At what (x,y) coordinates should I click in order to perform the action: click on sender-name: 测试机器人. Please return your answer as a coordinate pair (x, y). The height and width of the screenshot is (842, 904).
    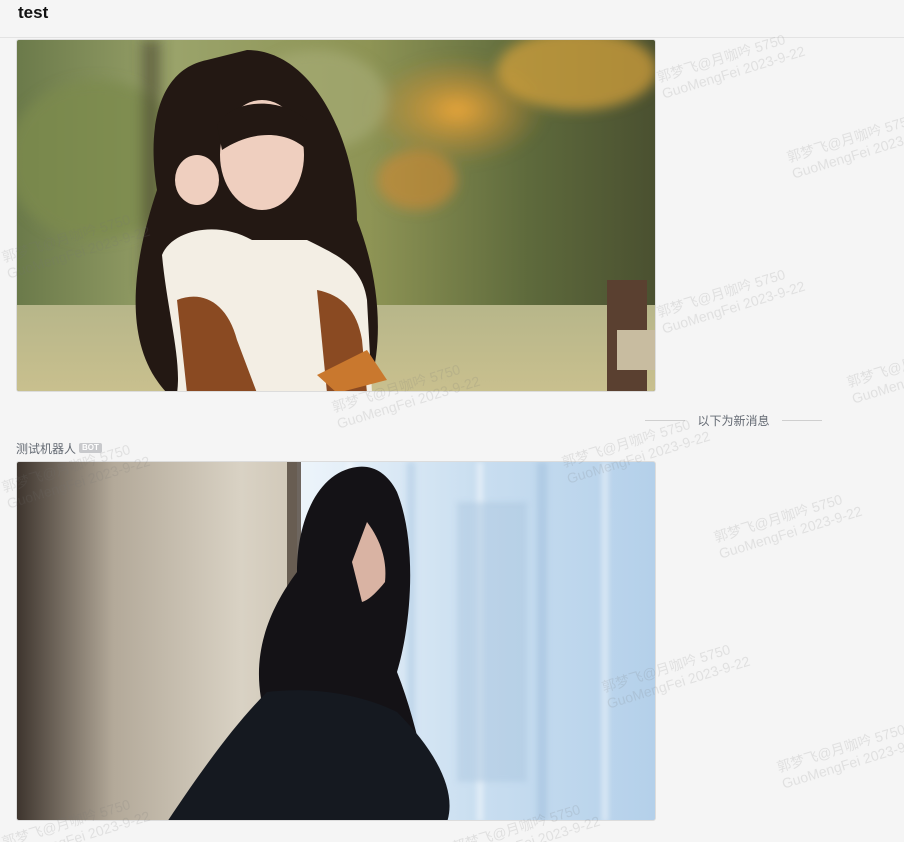
    Looking at the image, I should click on (46, 448).